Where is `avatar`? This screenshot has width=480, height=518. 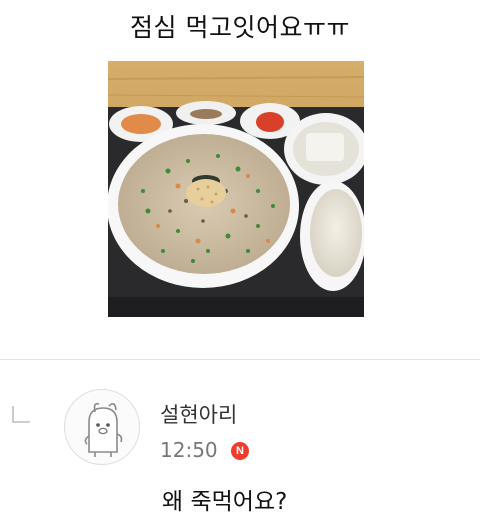
avatar is located at coordinates (102, 427).